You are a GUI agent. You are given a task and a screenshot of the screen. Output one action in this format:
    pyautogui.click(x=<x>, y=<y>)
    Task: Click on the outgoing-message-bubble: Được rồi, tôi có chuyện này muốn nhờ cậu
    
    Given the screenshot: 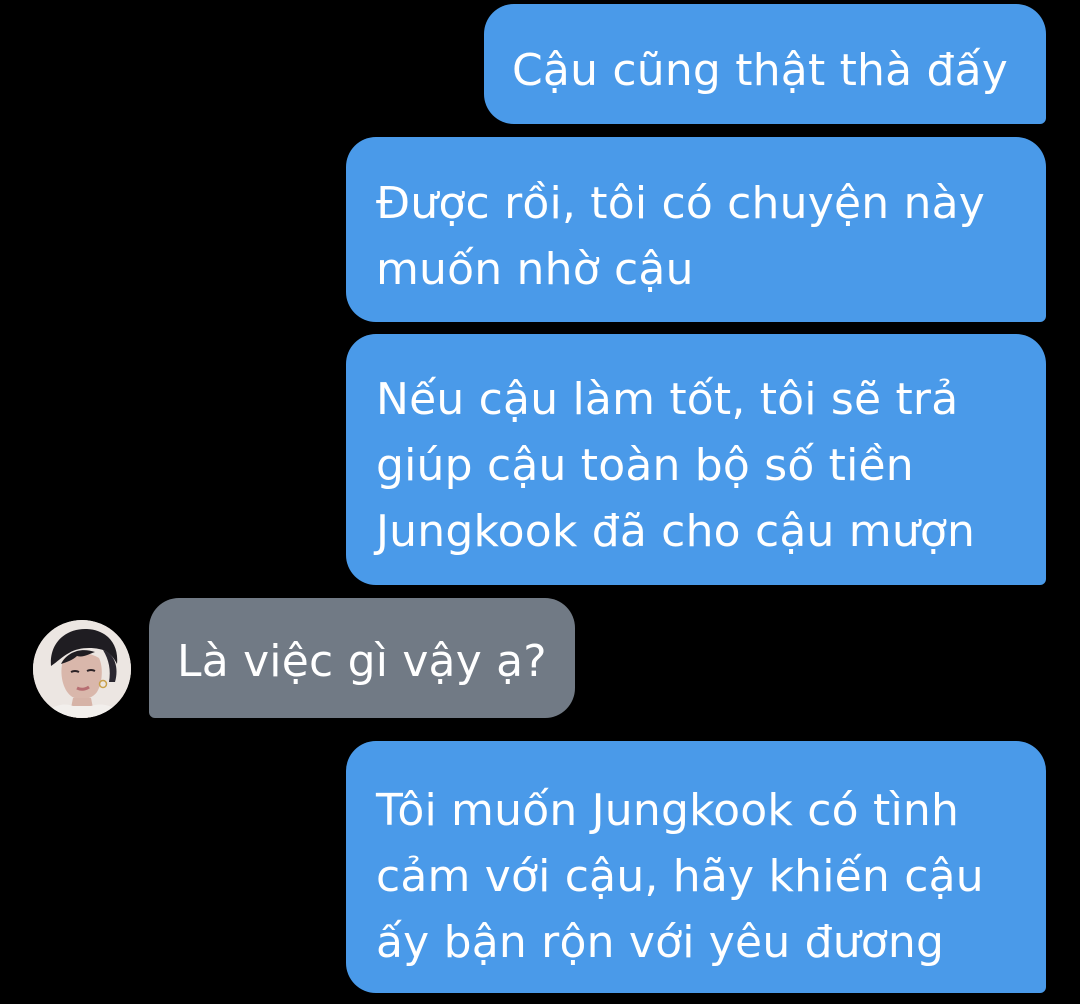 What is the action you would take?
    pyautogui.click(x=696, y=229)
    